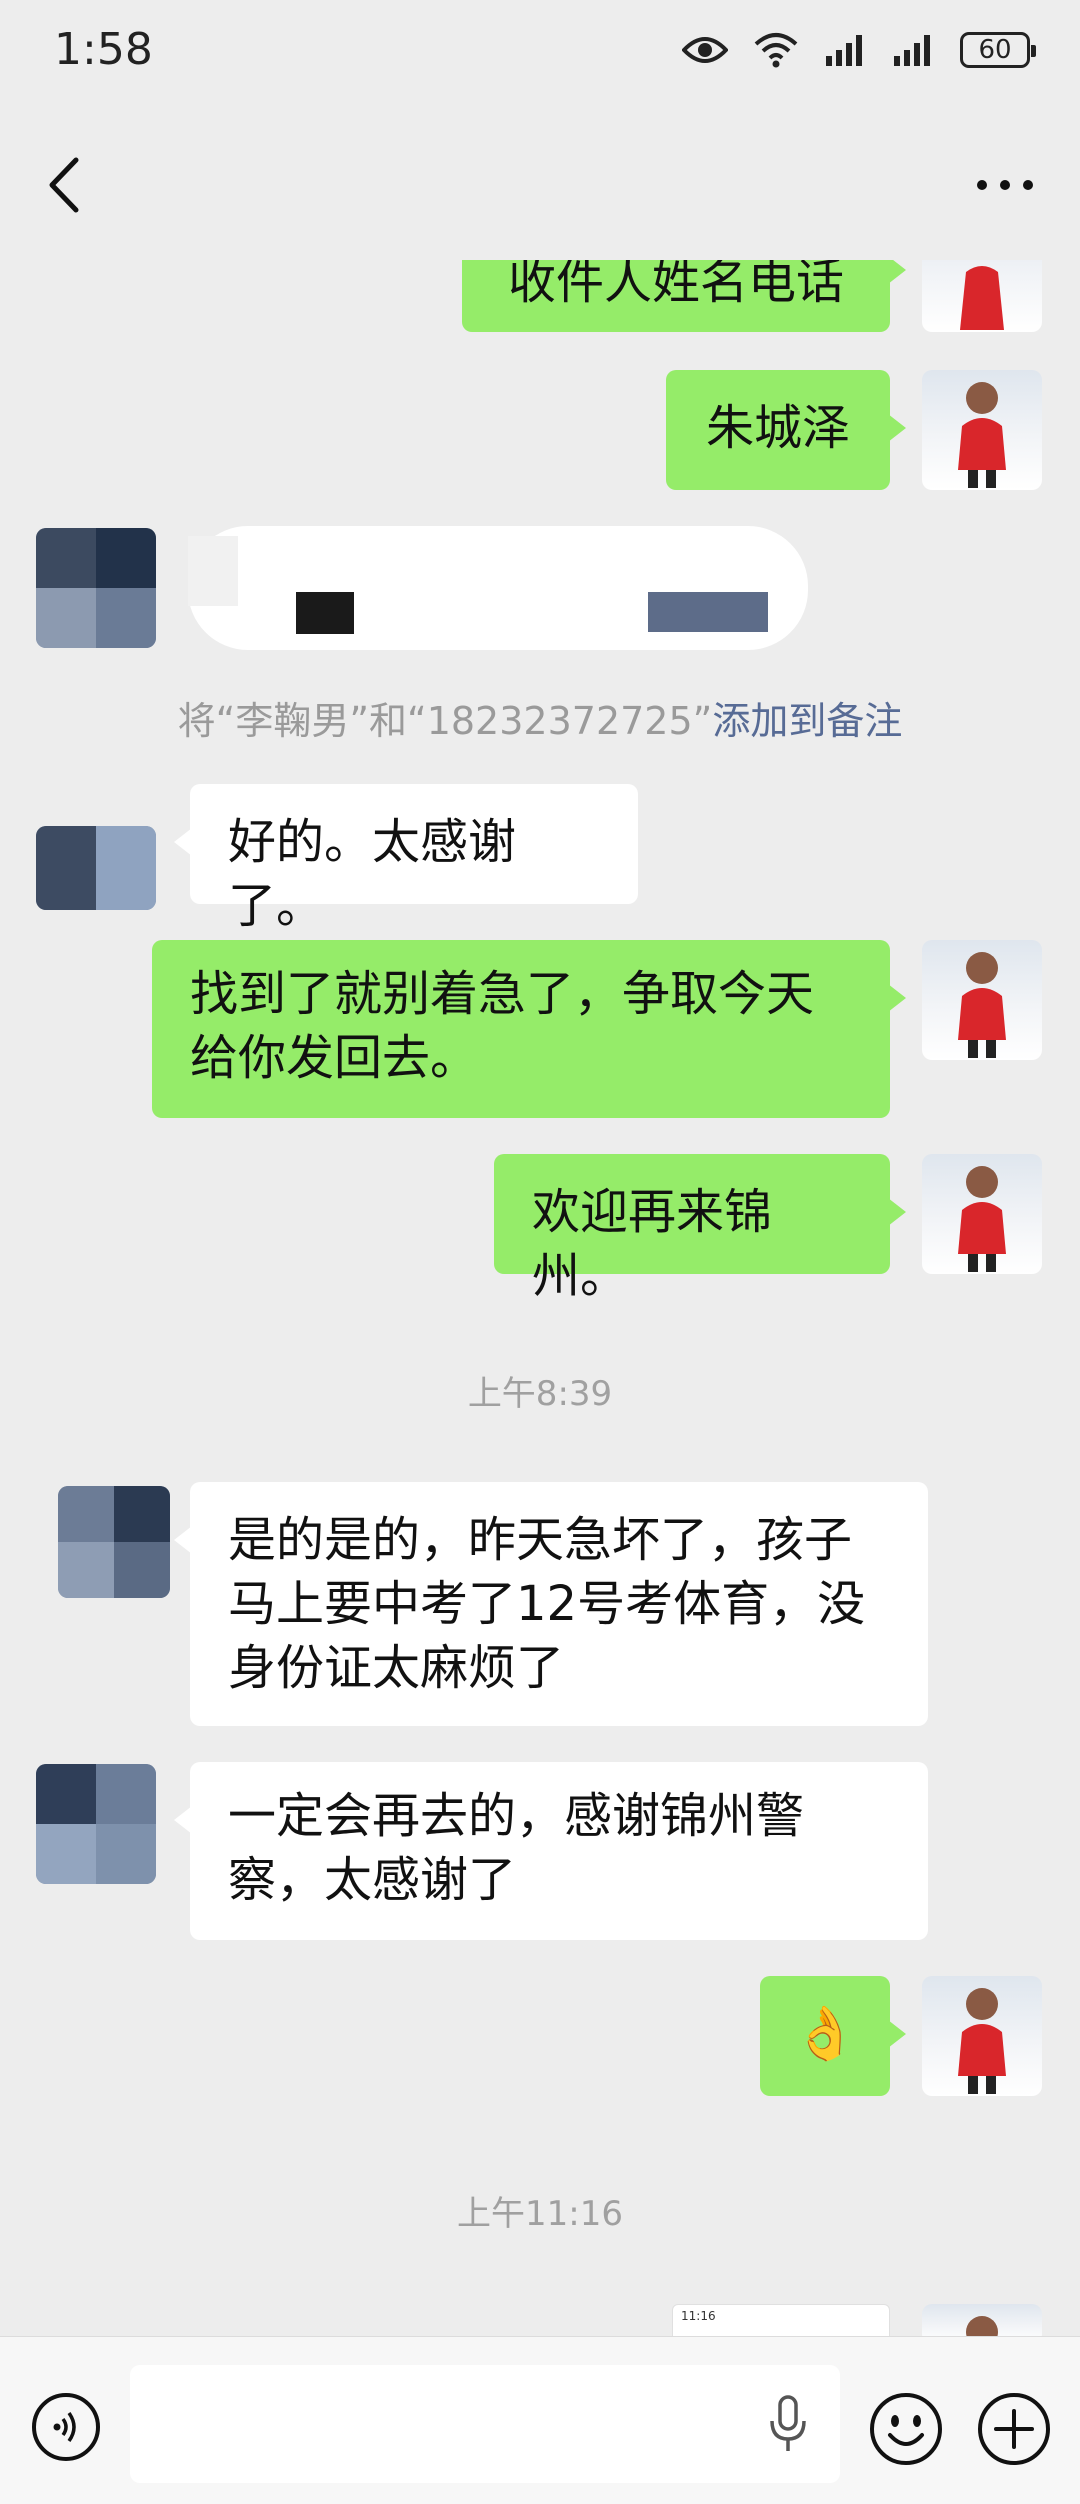 The width and height of the screenshot is (1080, 2504). What do you see at coordinates (498, 588) in the screenshot?
I see `blurred-shared-card` at bounding box center [498, 588].